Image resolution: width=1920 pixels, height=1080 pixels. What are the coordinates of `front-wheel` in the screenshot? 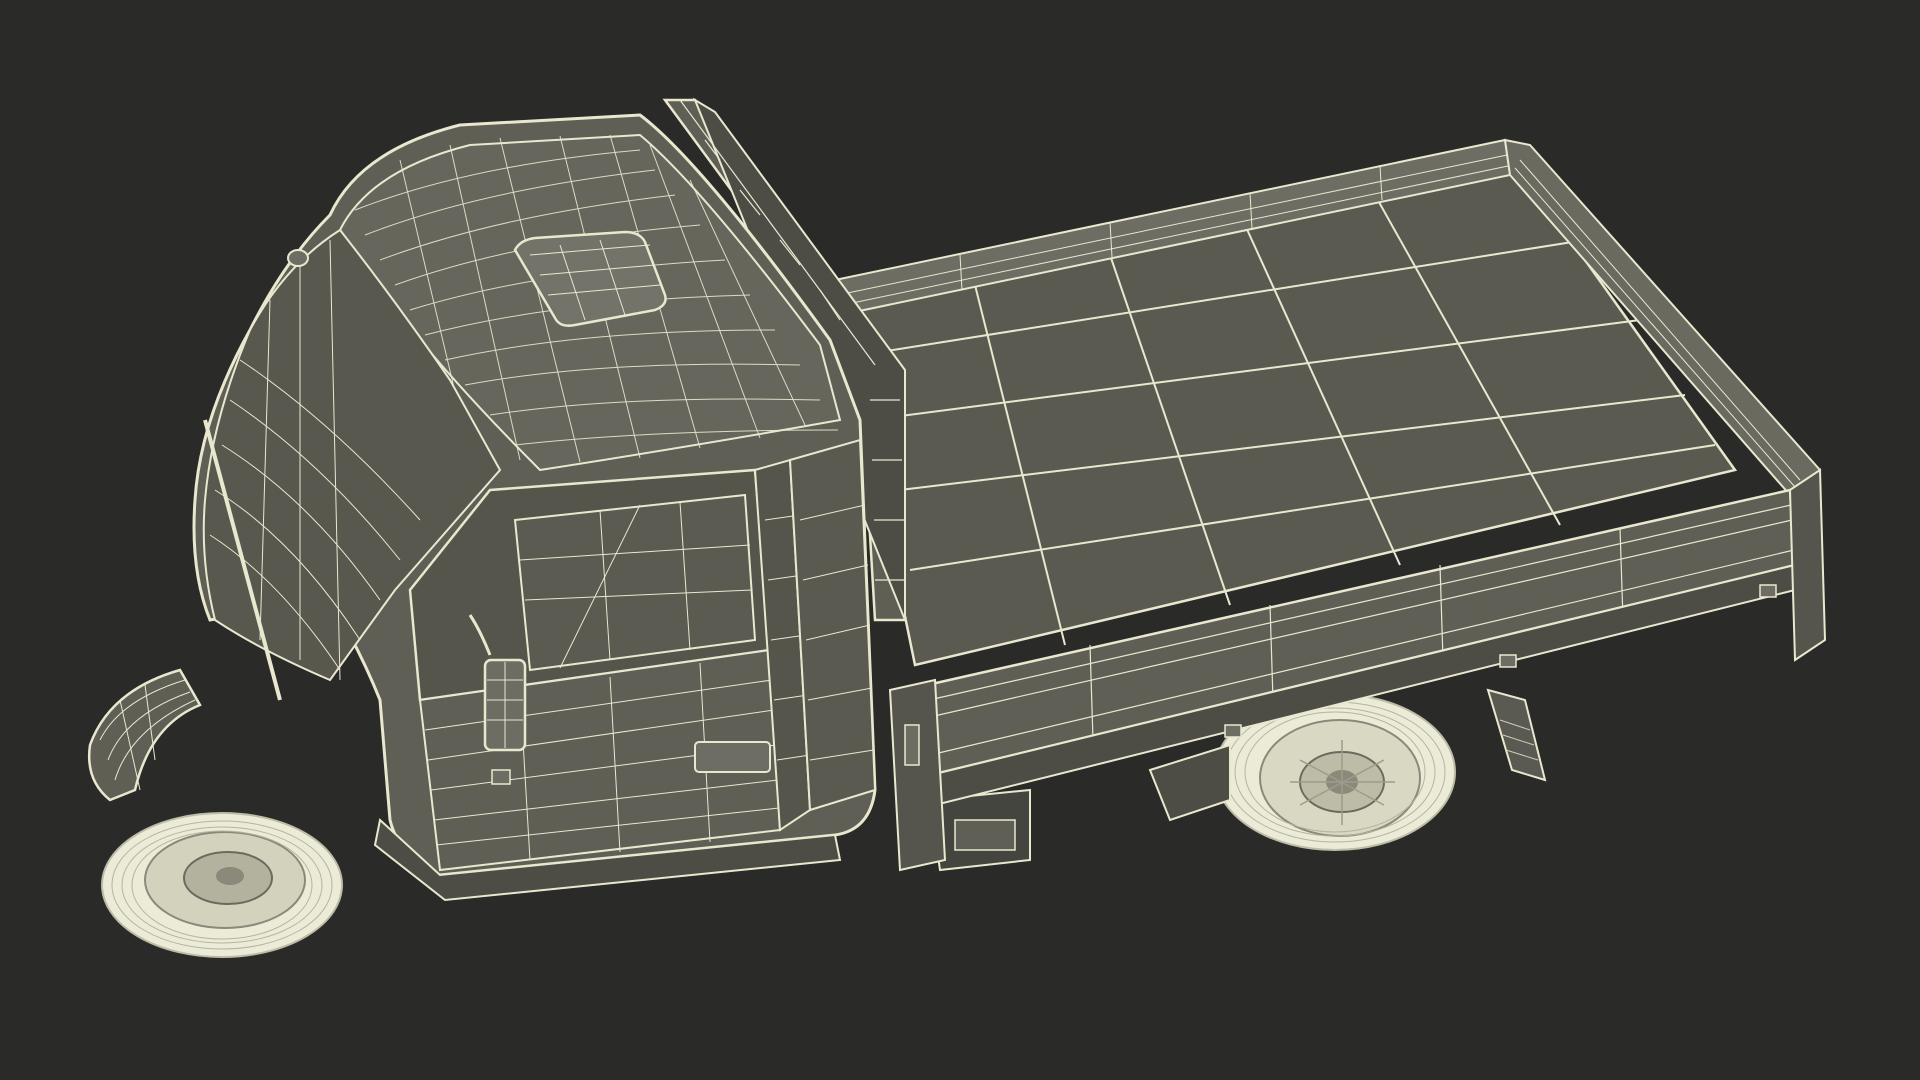 It's located at (222, 885).